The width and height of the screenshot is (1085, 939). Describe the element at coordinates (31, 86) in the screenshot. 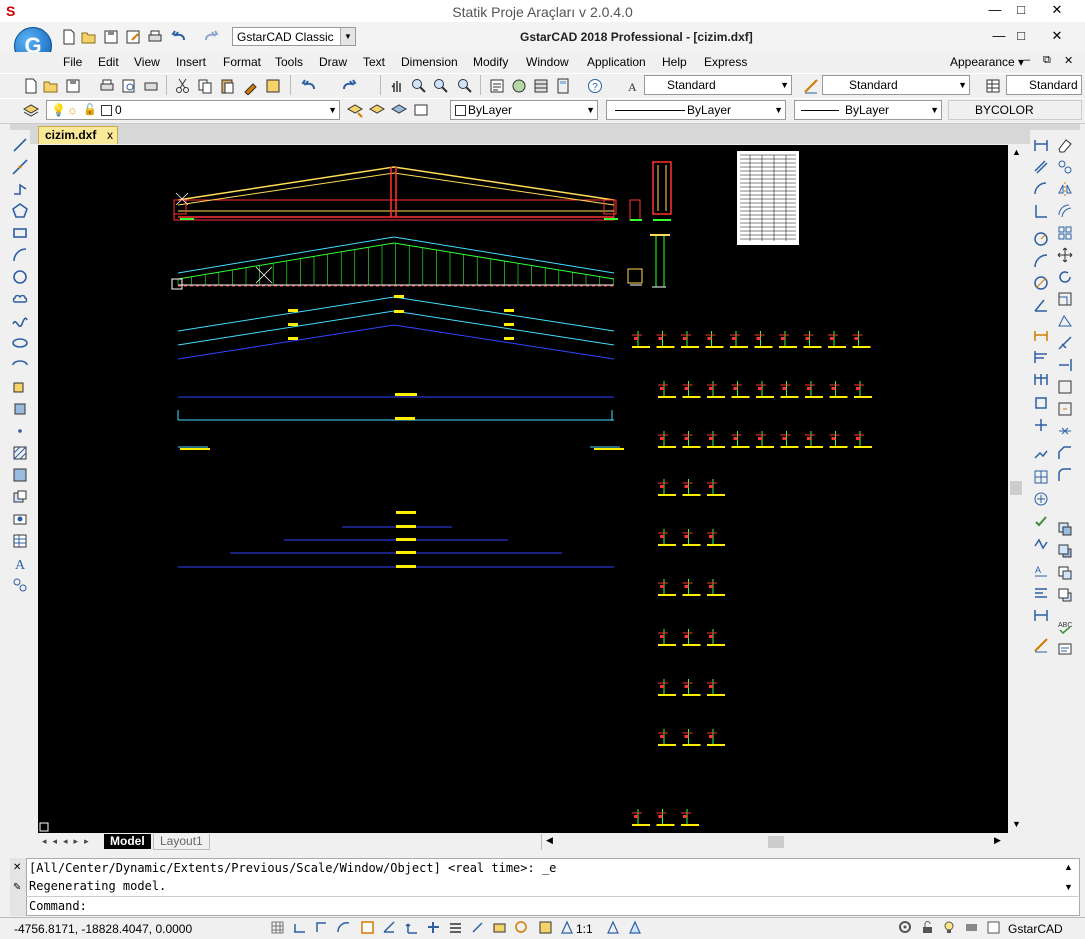

I see `tb-new-icon` at that location.